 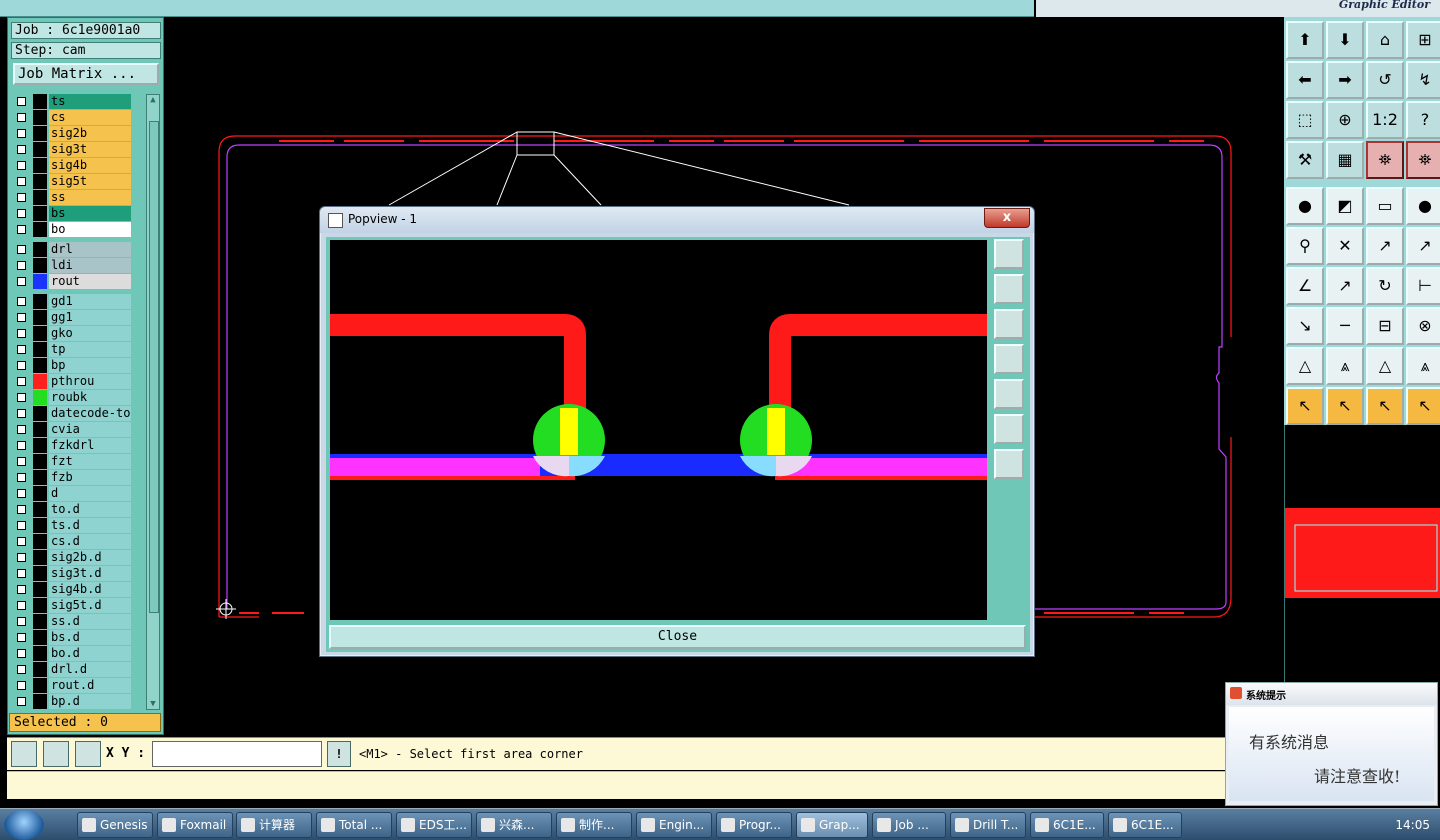 I want to click on tool-button: 1:2, so click(x=1385, y=120).